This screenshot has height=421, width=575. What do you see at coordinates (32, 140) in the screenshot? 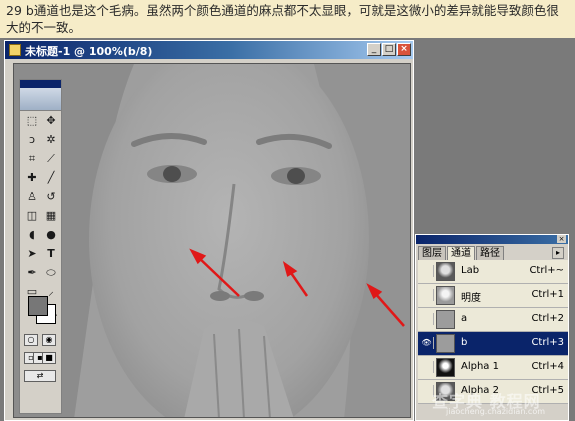
I see `lasso-icon: ↄ` at bounding box center [32, 140].